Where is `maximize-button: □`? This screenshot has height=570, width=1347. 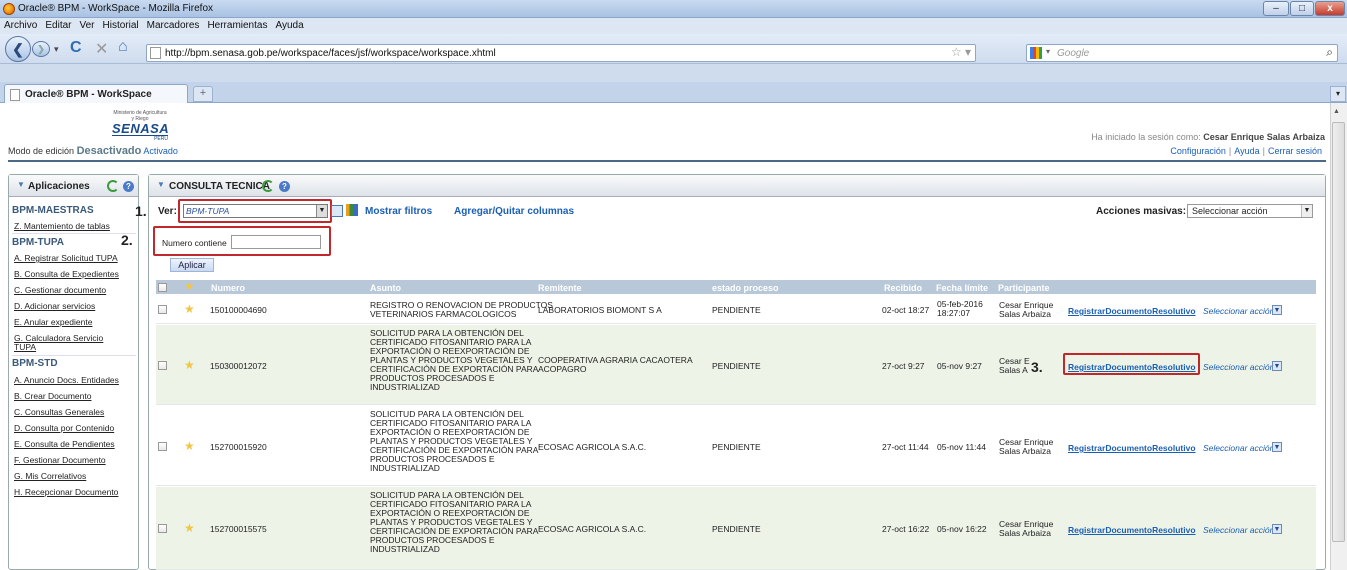 maximize-button: □ is located at coordinates (1302, 8).